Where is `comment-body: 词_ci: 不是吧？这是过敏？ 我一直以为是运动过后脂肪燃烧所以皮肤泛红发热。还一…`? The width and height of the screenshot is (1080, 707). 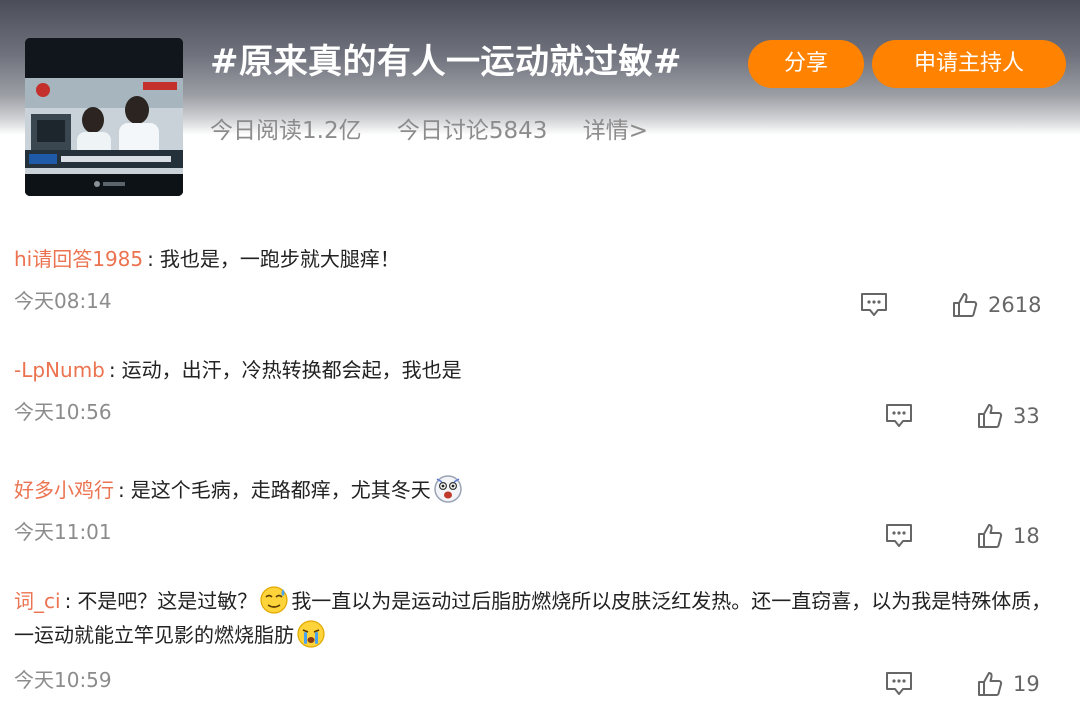
comment-body: 词_ci: 不是吧？这是过敏？ 我一直以为是运动过后脂肪燃烧所以皮肤泛红发热。还一… is located at coordinates (534, 618).